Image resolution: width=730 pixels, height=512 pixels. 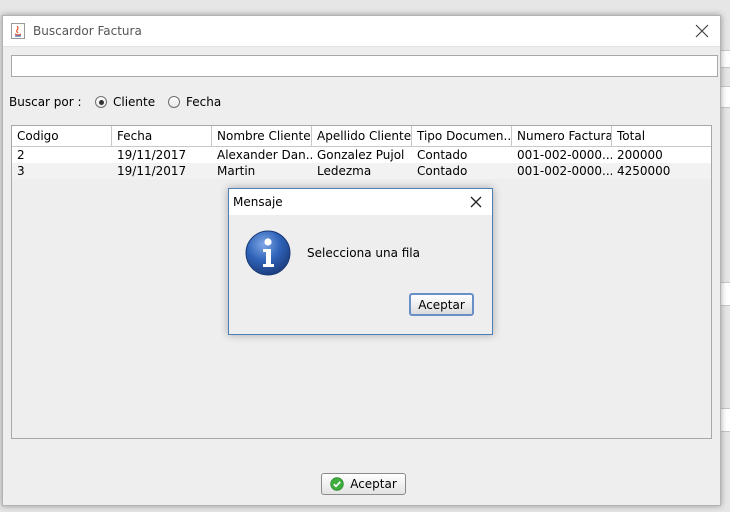 What do you see at coordinates (441, 304) in the screenshot?
I see `dialog-aceptar-button: Aceptar` at bounding box center [441, 304].